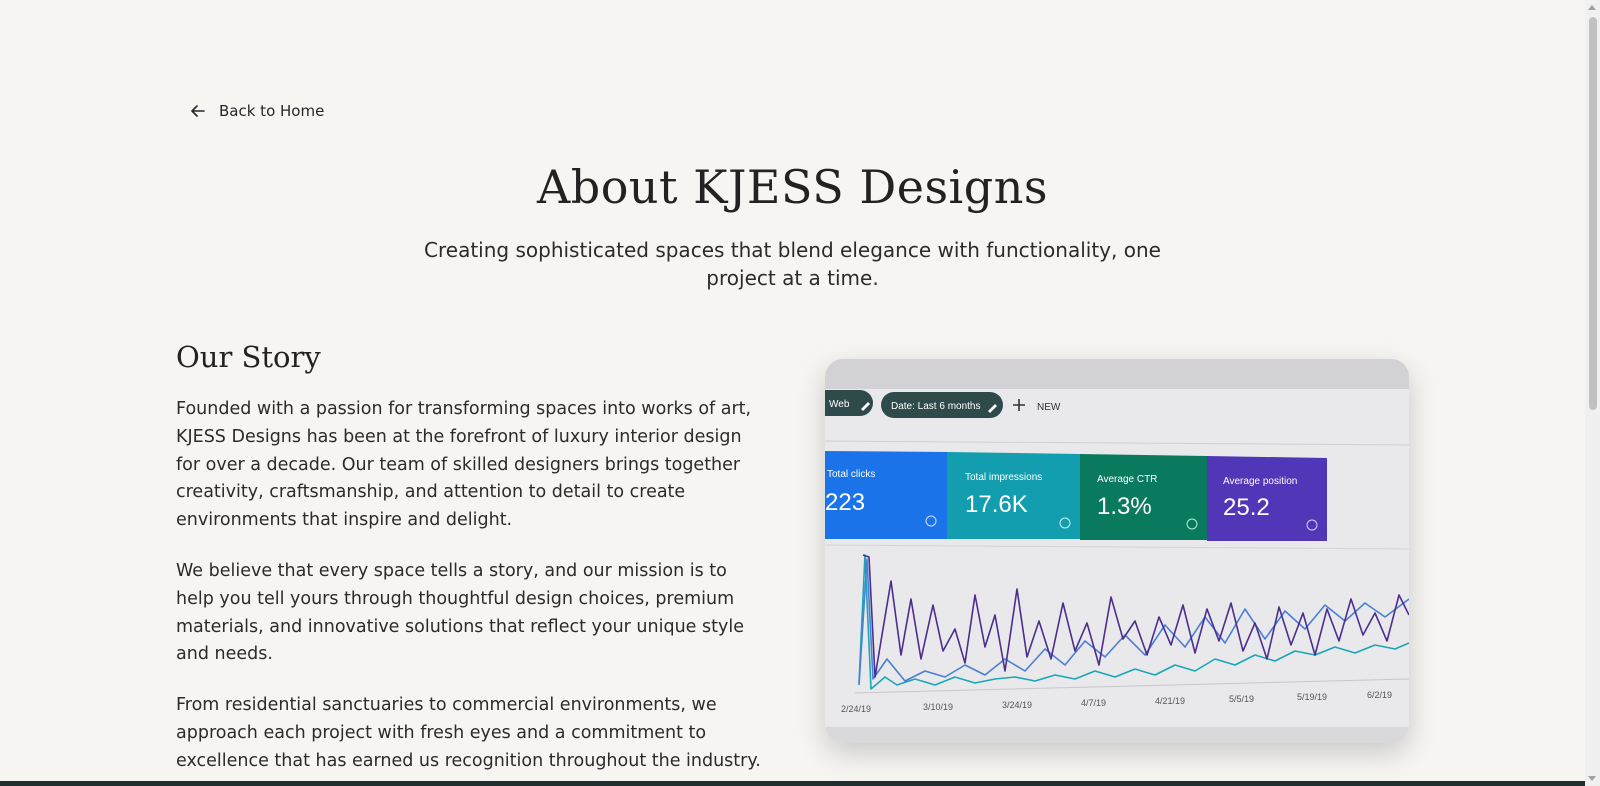  Describe the element at coordinates (1127, 479) in the screenshot. I see `metric-label: Average CTR` at that location.